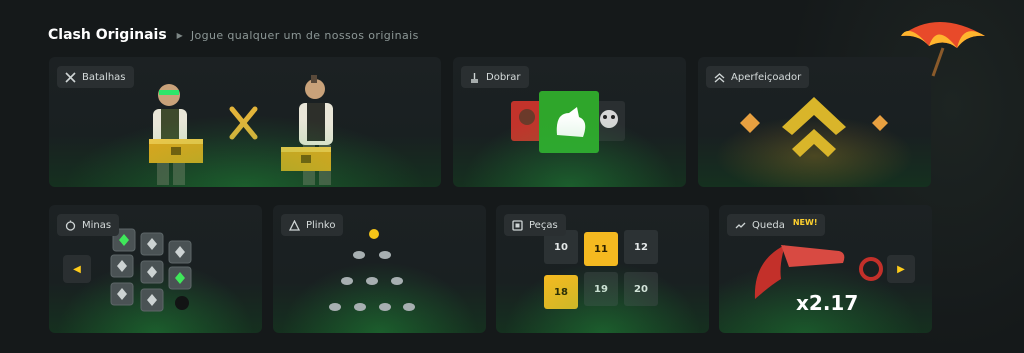 The width and height of the screenshot is (1024, 353). I want to click on new-badge: NEW!, so click(805, 222).